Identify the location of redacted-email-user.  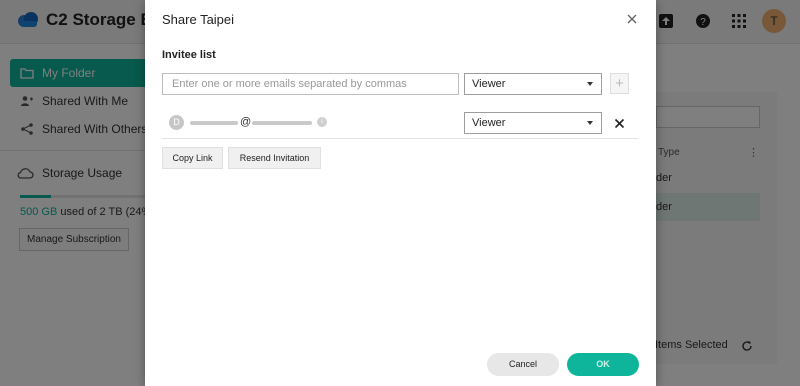
(214, 123).